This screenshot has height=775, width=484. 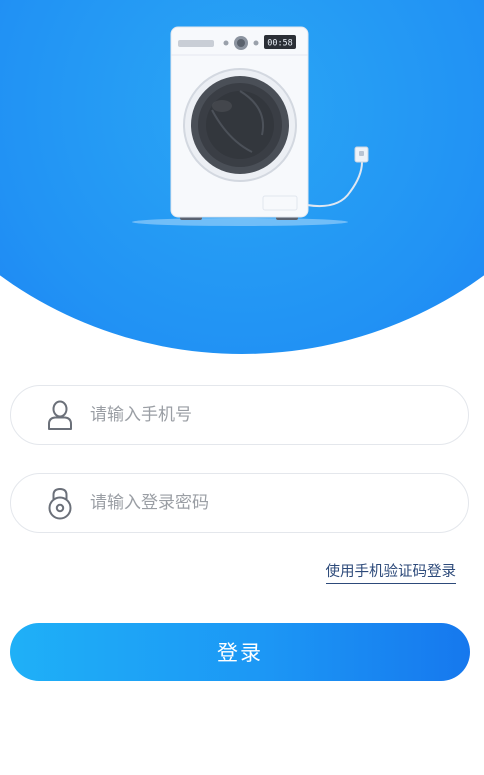 I want to click on user-icon, so click(x=60, y=415).